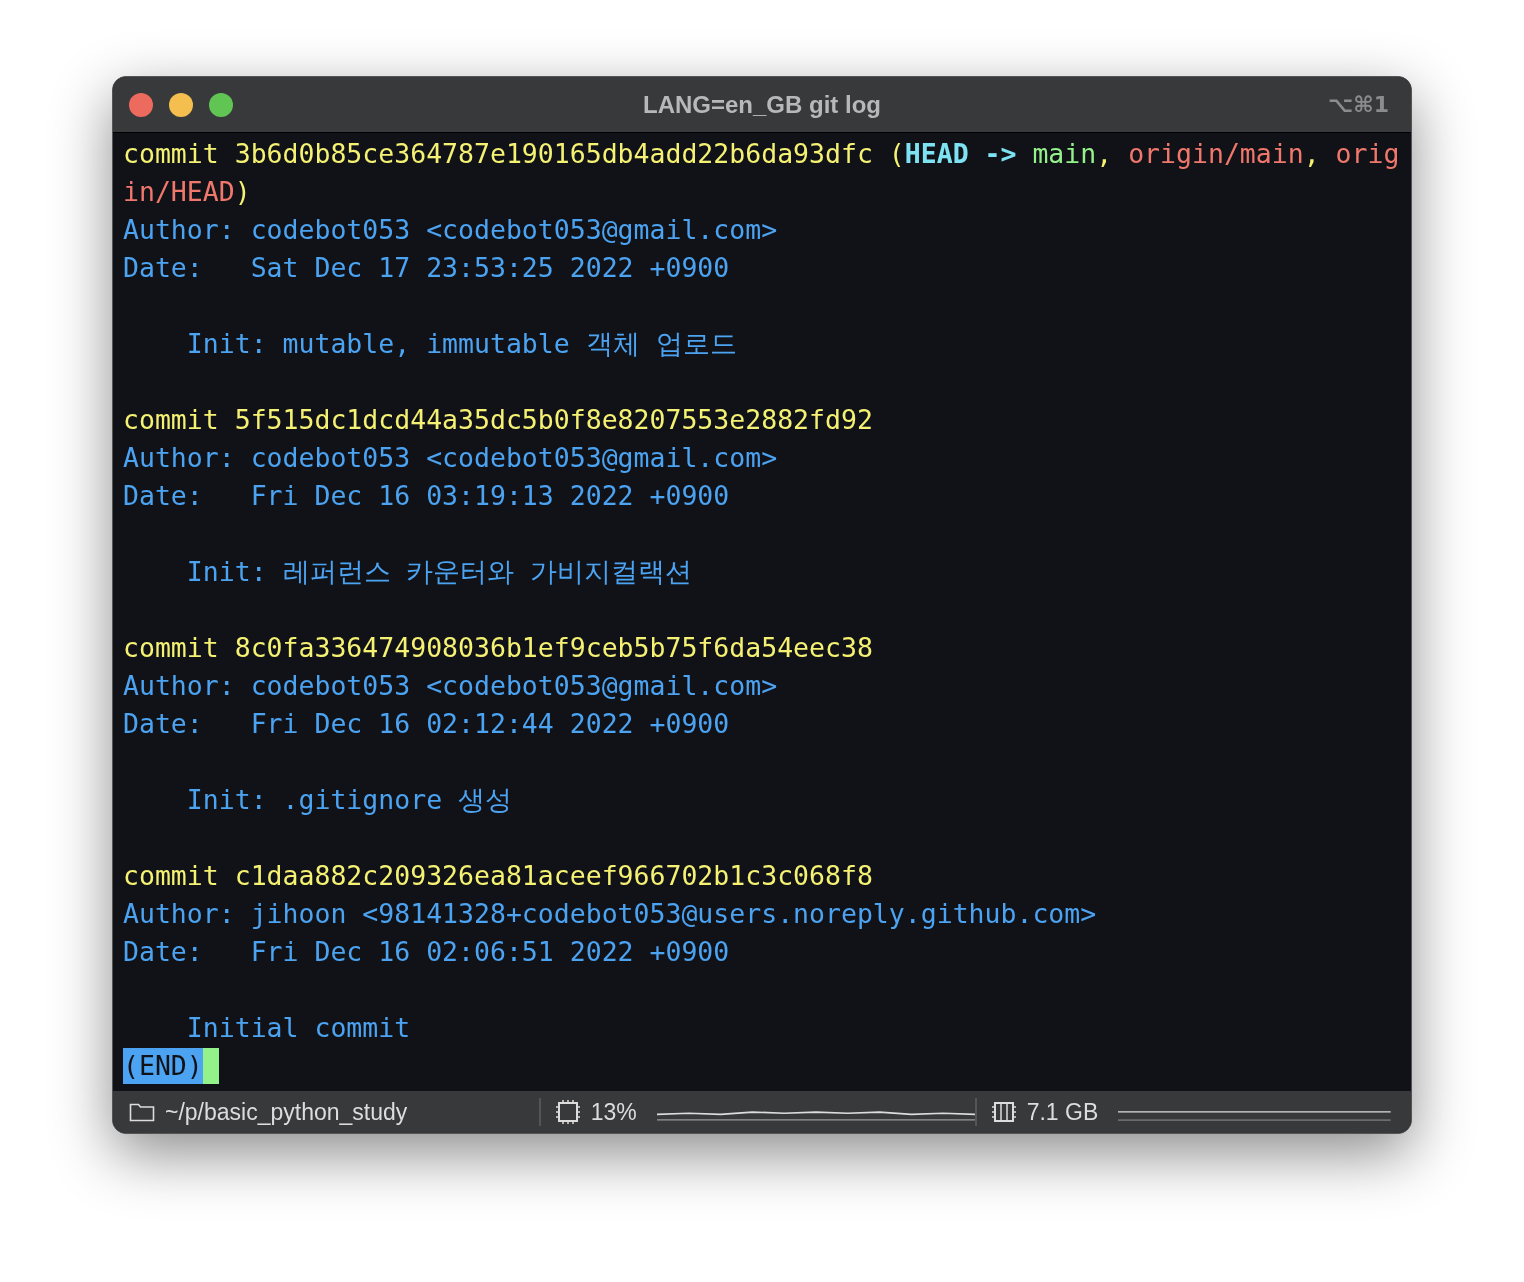  Describe the element at coordinates (181, 104) in the screenshot. I see `minimize-button` at that location.